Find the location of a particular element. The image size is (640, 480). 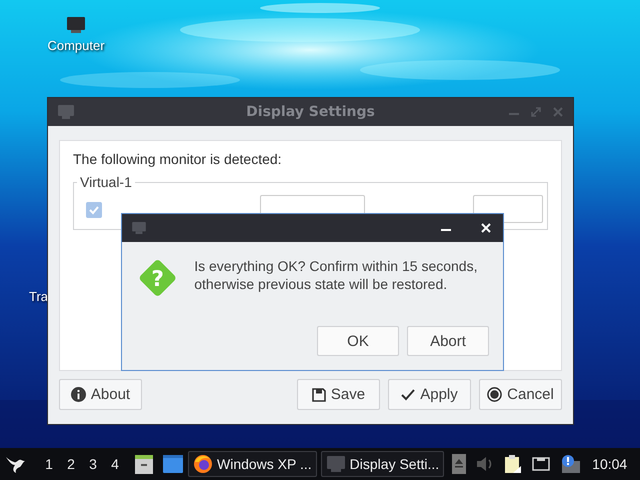

apply-button: Apply is located at coordinates (429, 394).